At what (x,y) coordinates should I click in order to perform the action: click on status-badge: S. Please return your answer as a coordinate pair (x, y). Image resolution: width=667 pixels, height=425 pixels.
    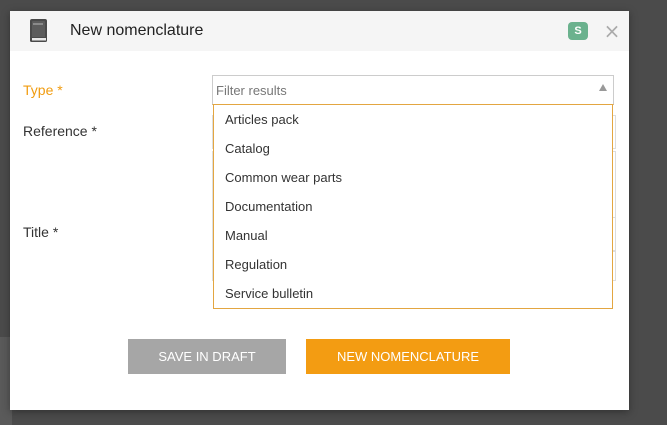
    Looking at the image, I should click on (578, 31).